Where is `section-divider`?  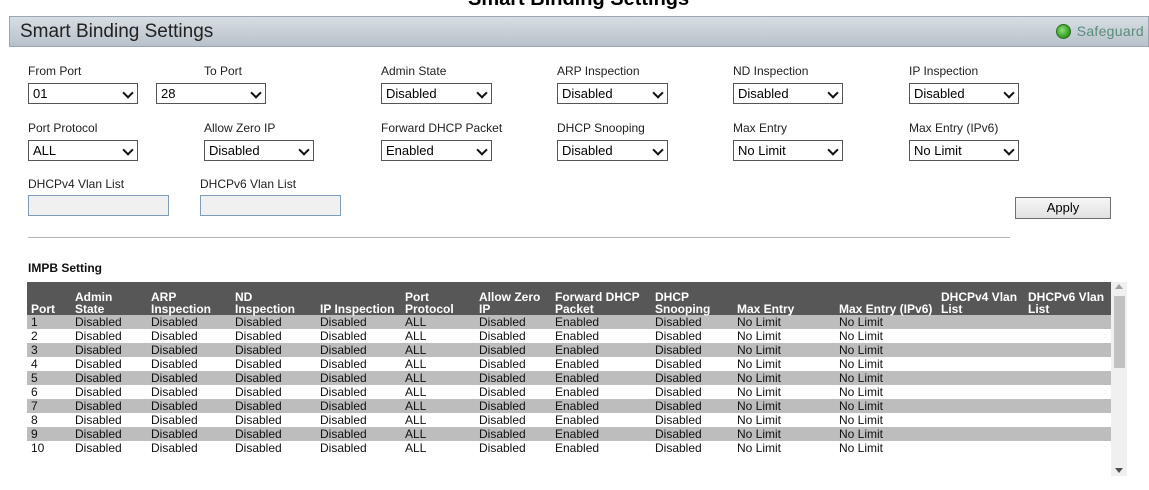
section-divider is located at coordinates (519, 237).